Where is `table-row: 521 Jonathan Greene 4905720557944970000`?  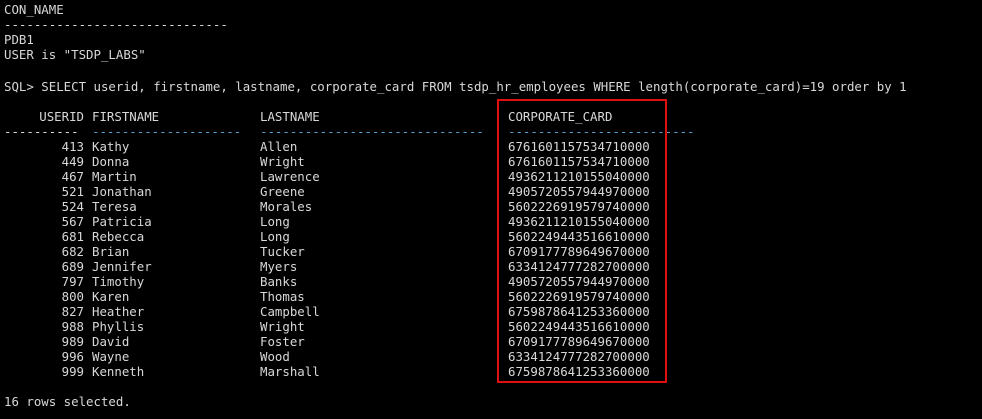 table-row: 521 Jonathan Greene 4905720557944970000 is located at coordinates (492, 191).